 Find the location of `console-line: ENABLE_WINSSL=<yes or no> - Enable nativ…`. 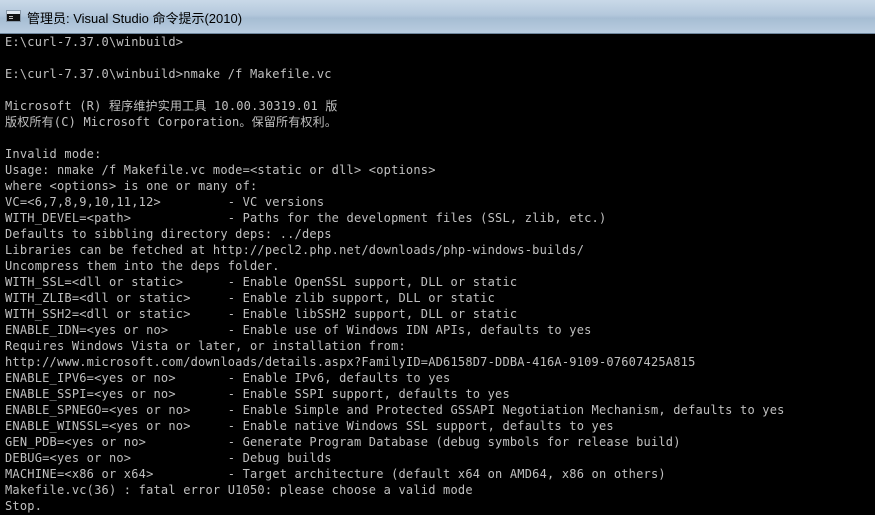

console-line: ENABLE_WINSSL=<yes or no> - Enable nativ… is located at coordinates (309, 426).